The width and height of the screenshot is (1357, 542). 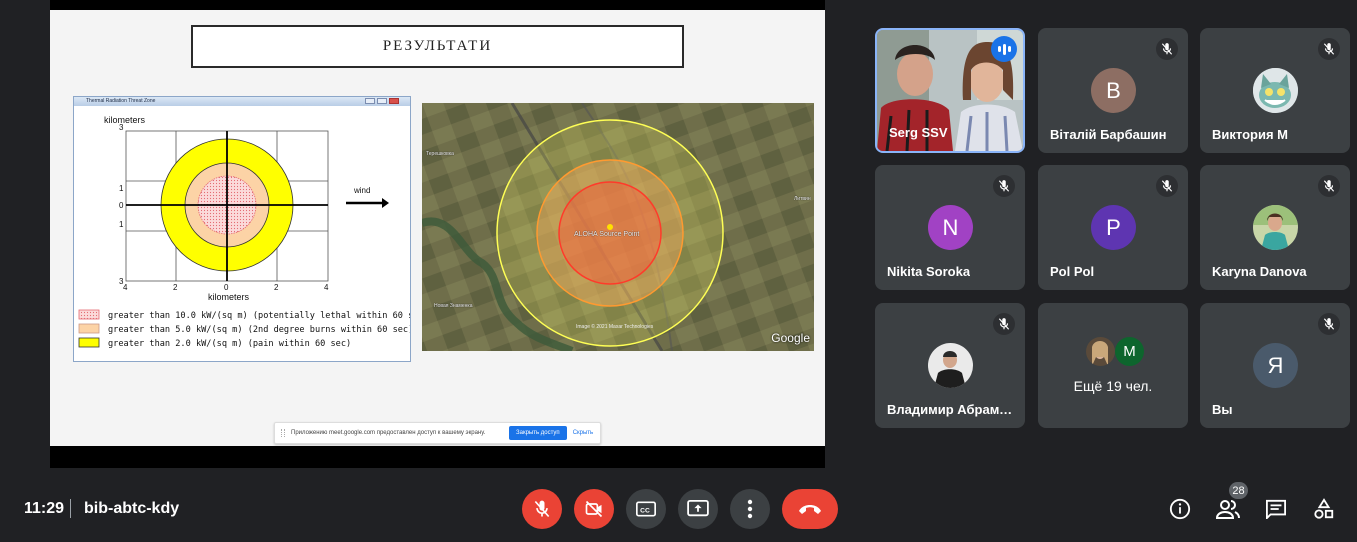 I want to click on participant-tile: Karyna Danova, so click(x=1275, y=227).